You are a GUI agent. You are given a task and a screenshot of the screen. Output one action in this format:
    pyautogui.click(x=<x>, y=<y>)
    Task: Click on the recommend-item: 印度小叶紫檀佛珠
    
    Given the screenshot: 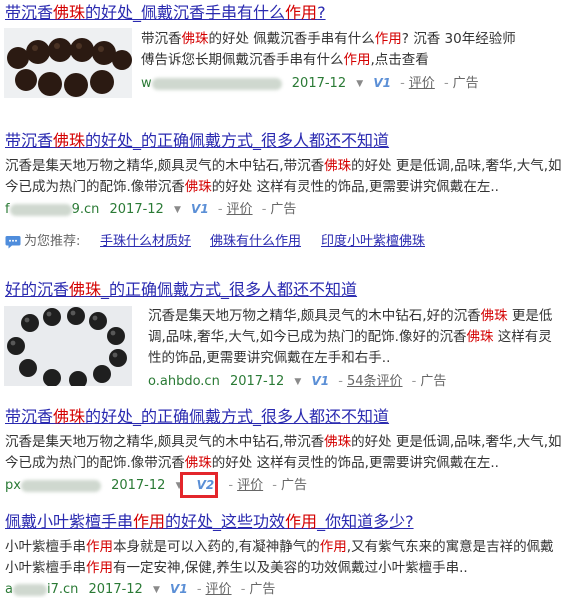 What is the action you would take?
    pyautogui.click(x=373, y=242)
    